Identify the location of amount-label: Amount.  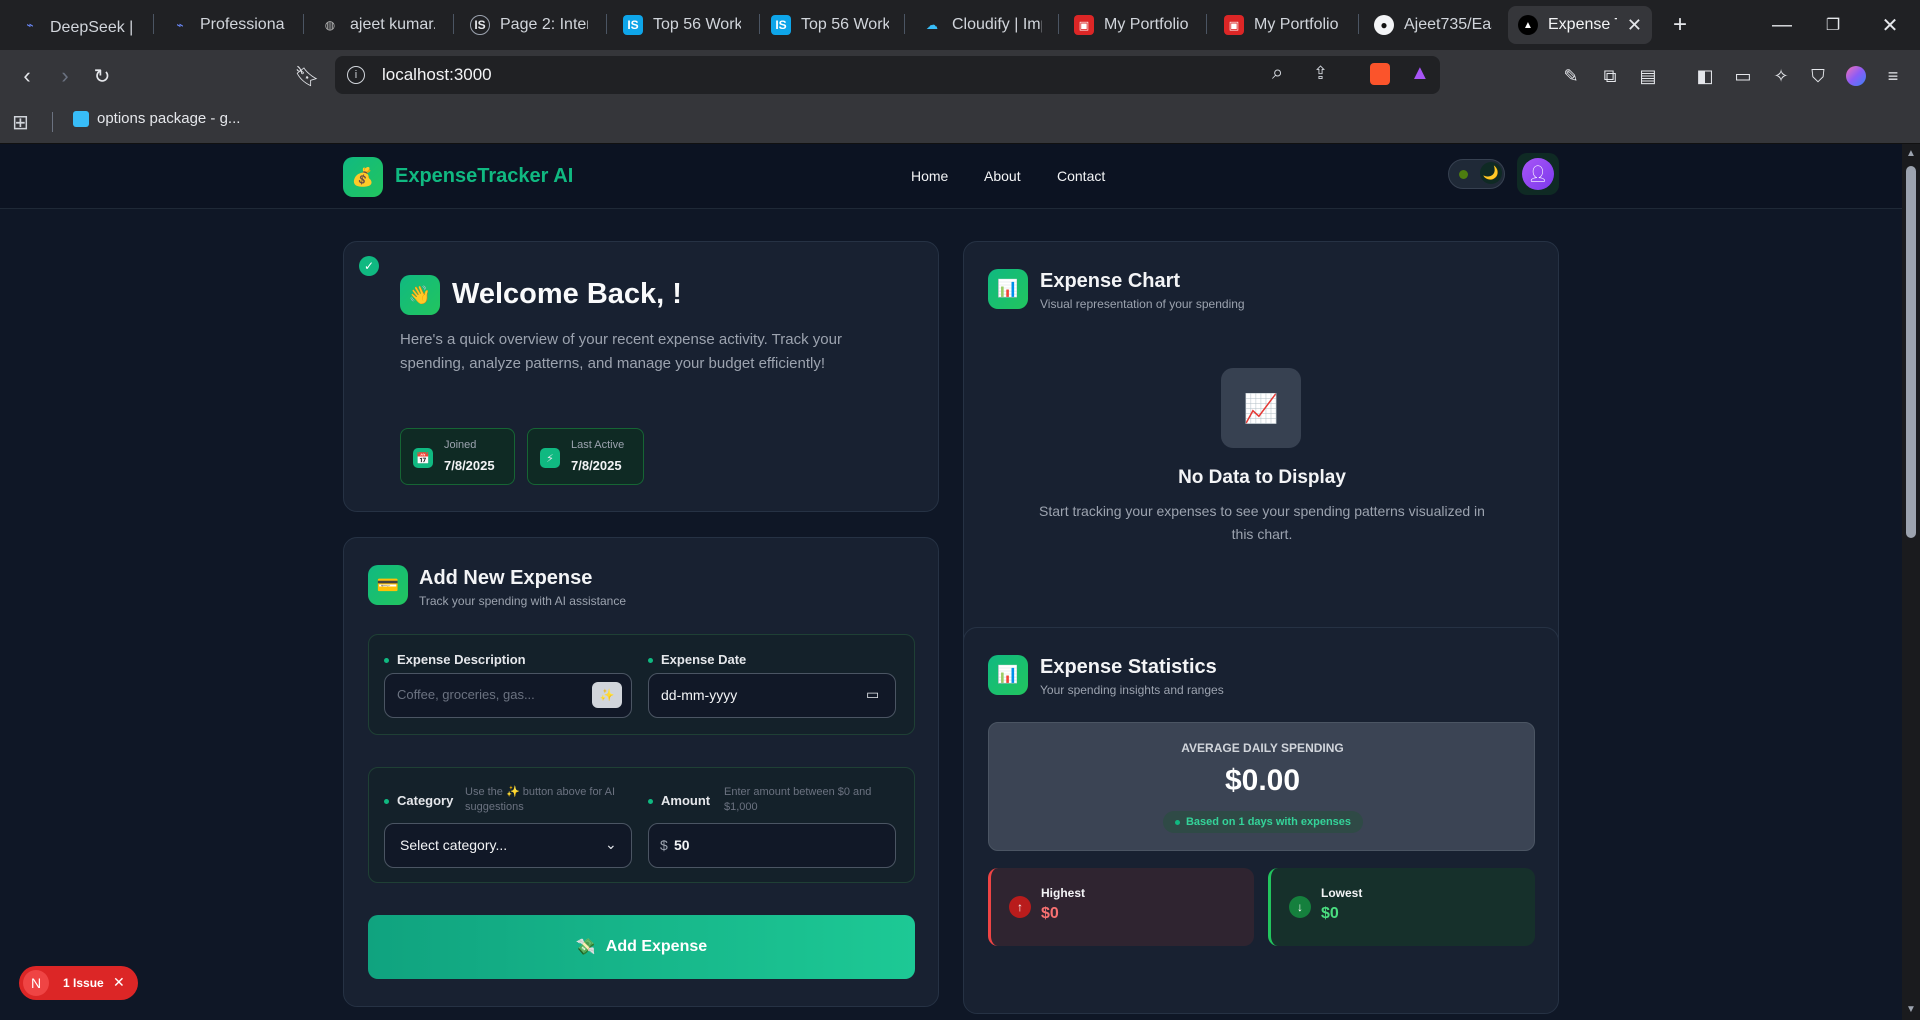
(679, 800).